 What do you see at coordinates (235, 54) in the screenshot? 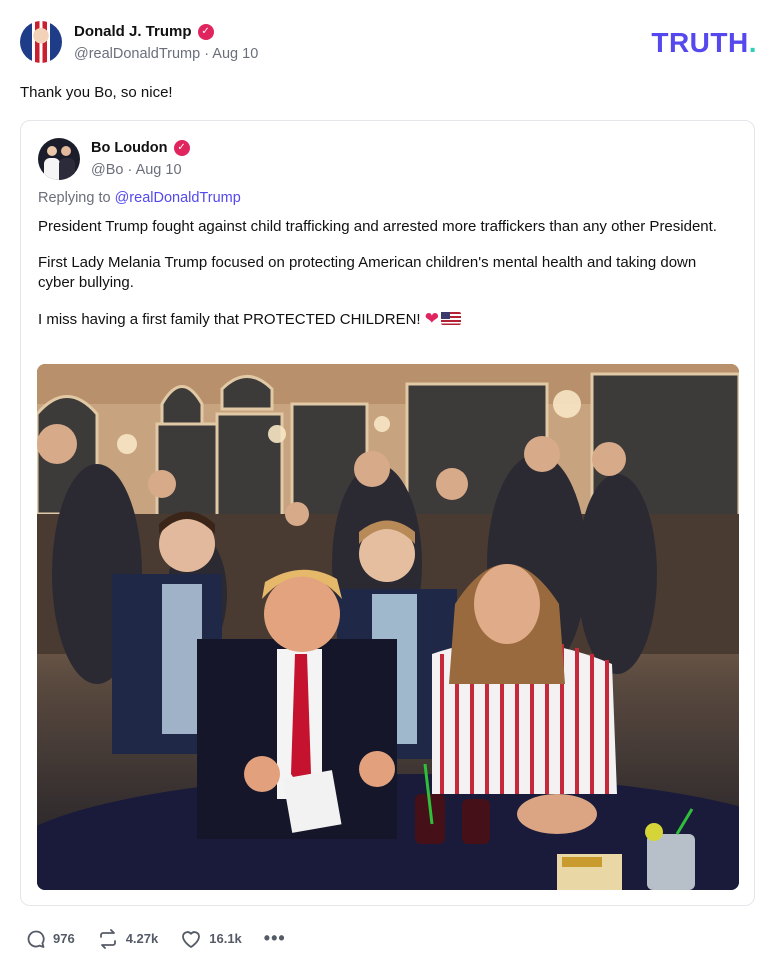
I see `post-date: Aug 10` at bounding box center [235, 54].